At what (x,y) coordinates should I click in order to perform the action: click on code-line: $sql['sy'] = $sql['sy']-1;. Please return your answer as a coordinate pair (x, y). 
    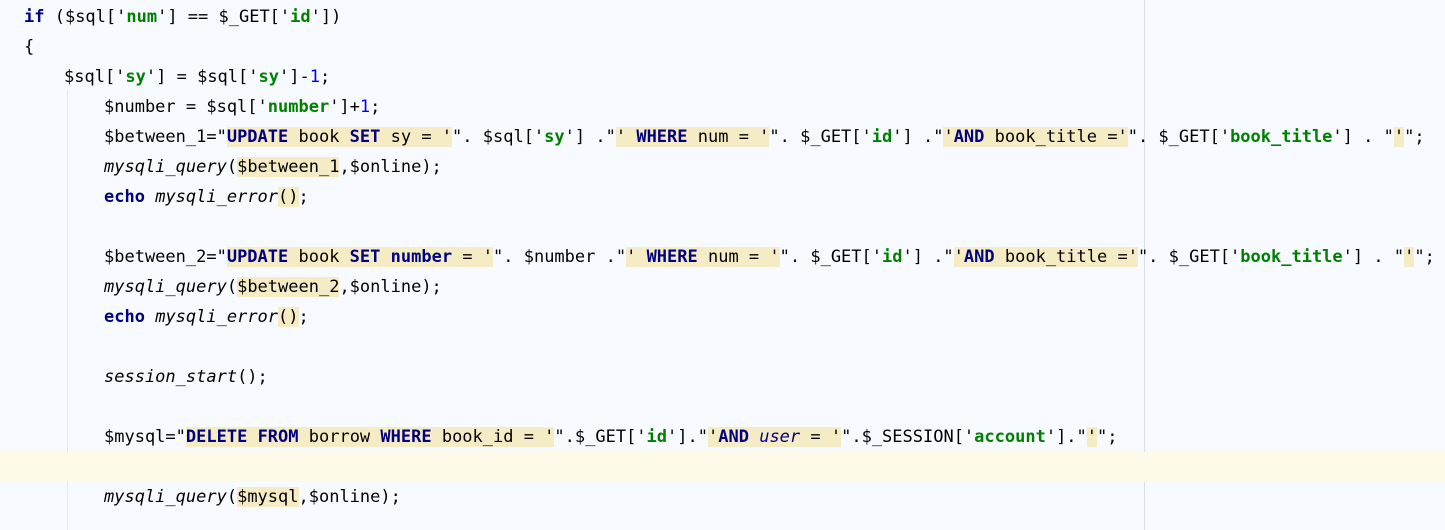
    Looking at the image, I should click on (197, 77).